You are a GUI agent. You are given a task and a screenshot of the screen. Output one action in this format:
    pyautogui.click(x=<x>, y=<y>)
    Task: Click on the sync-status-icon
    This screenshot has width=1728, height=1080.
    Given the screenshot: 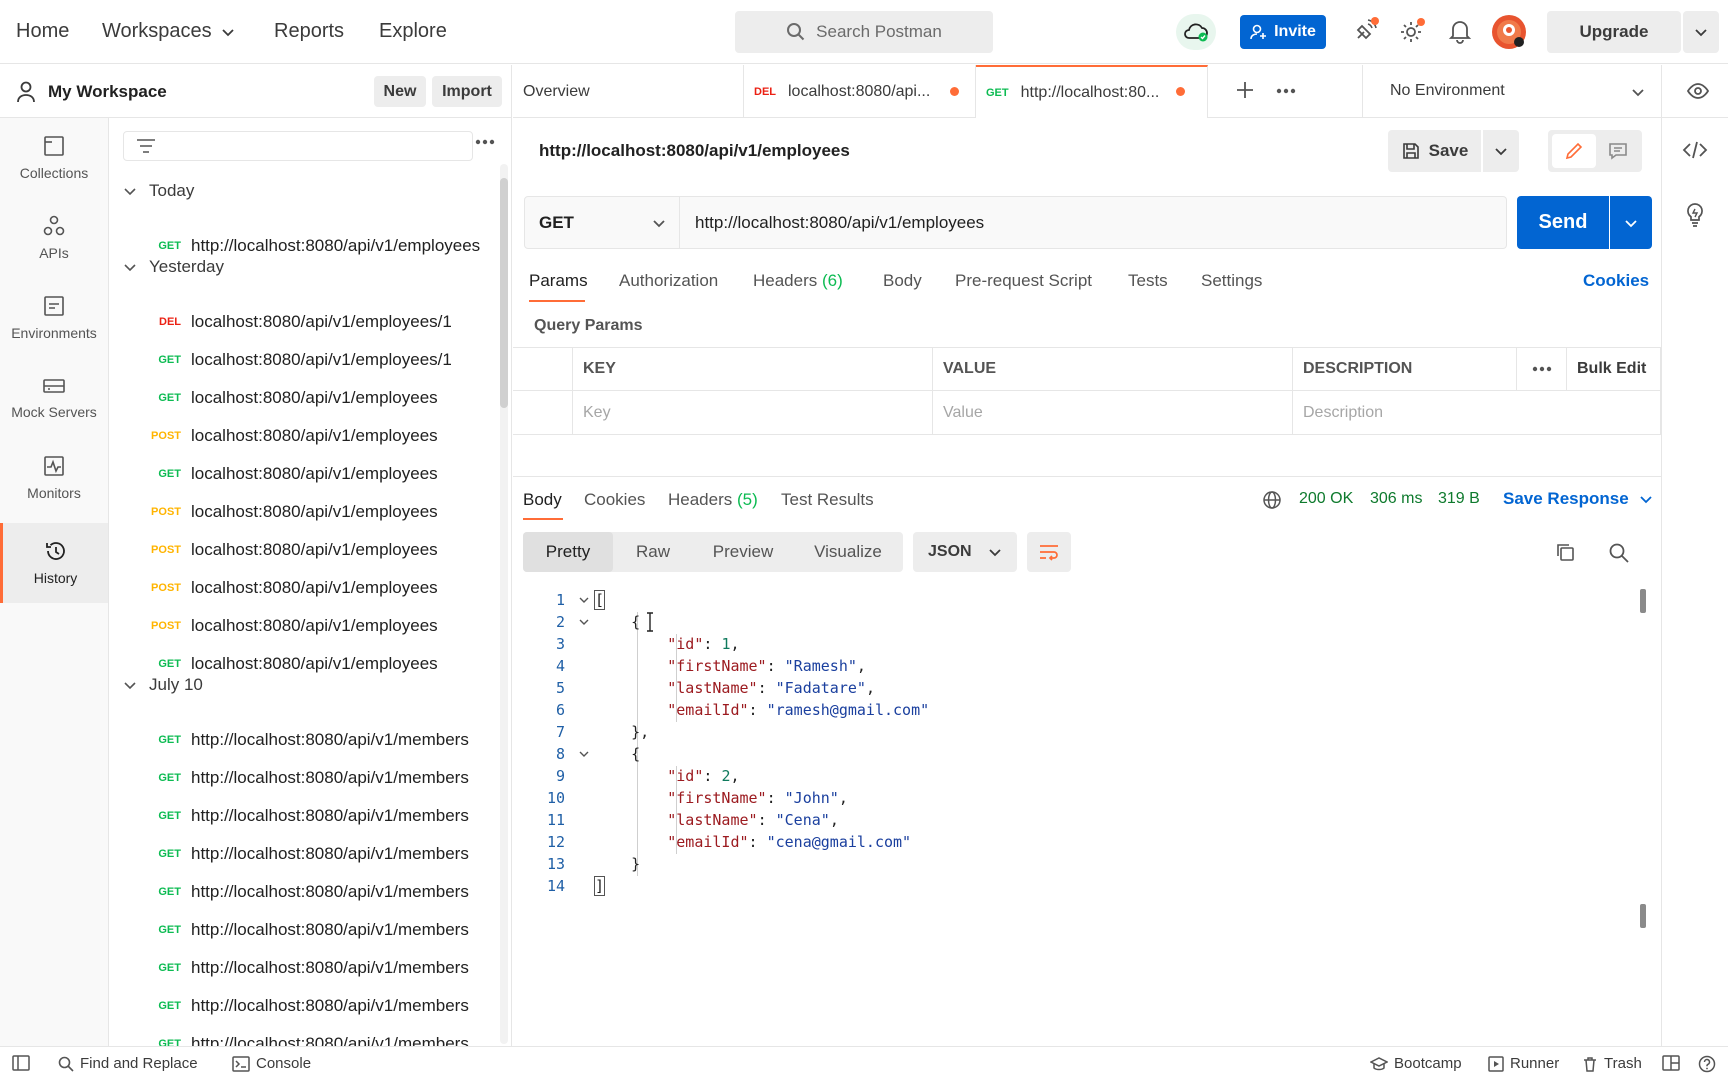 What is the action you would take?
    pyautogui.click(x=1196, y=32)
    